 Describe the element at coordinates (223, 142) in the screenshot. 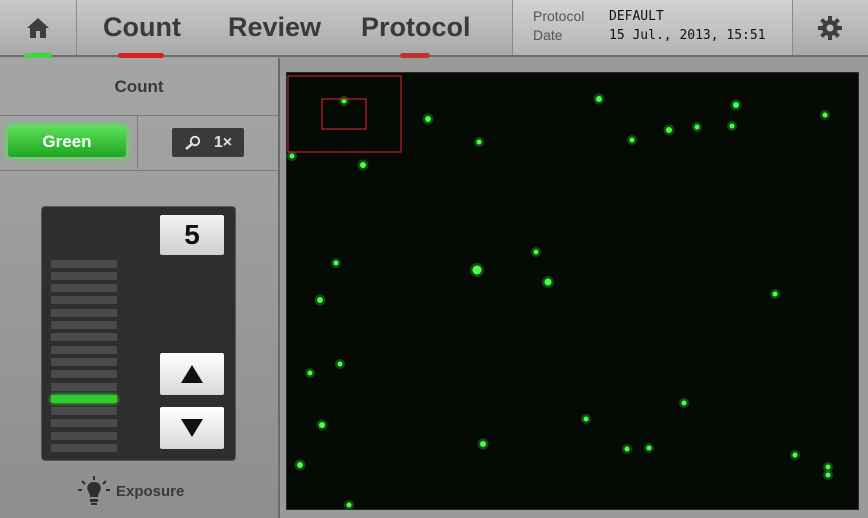

I see `zoom-label: 1×` at that location.